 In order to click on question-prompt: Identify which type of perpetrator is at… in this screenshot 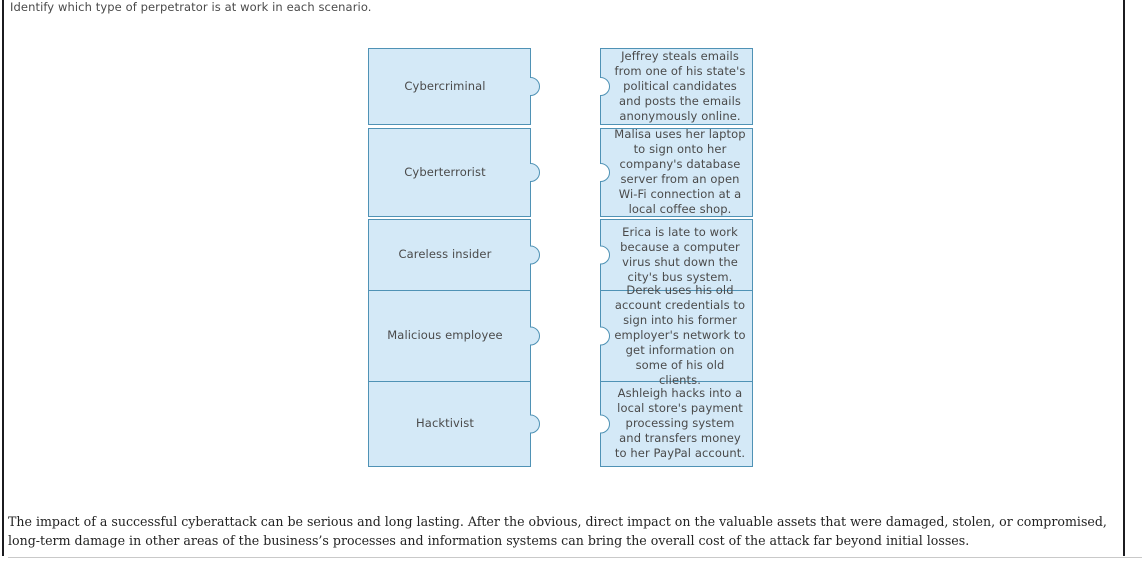, I will do `click(191, 7)`.